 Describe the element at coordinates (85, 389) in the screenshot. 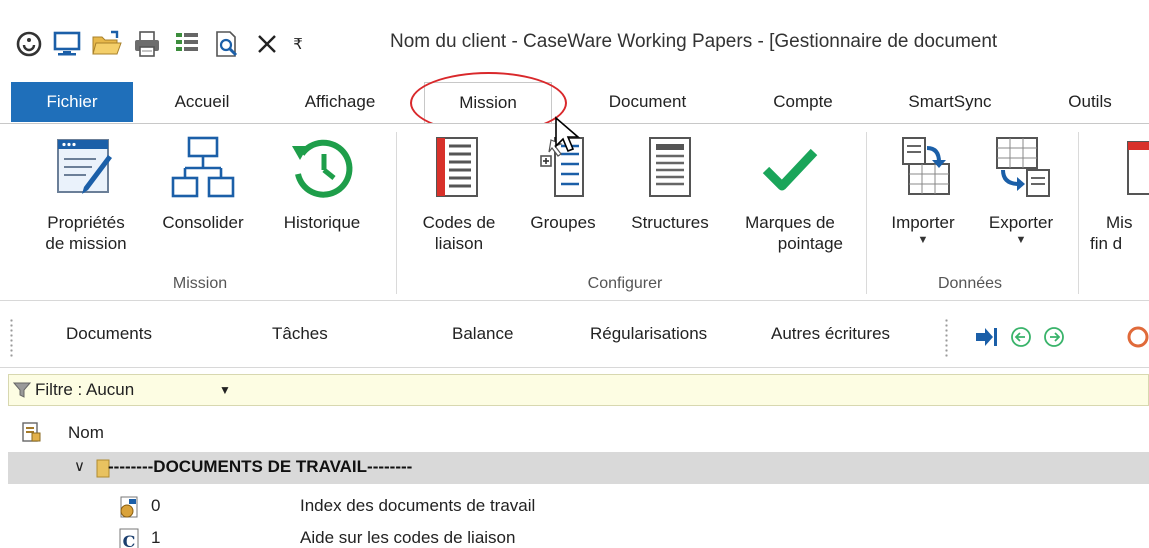

I see `filter-label: Filtre : Aucun` at that location.